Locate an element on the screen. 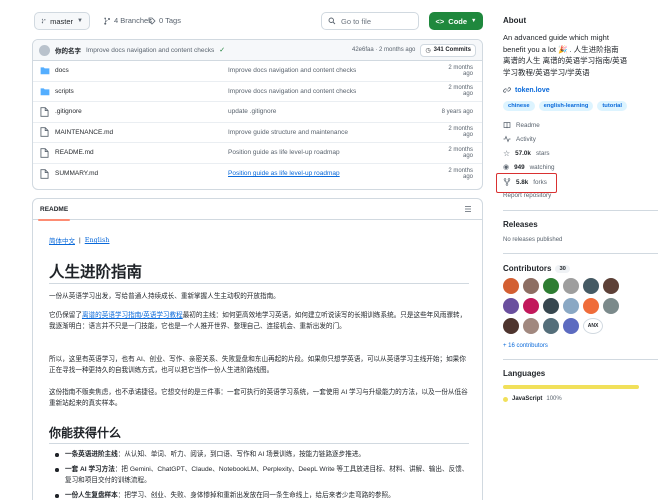  language-item: JavaScript 100% is located at coordinates (532, 399).